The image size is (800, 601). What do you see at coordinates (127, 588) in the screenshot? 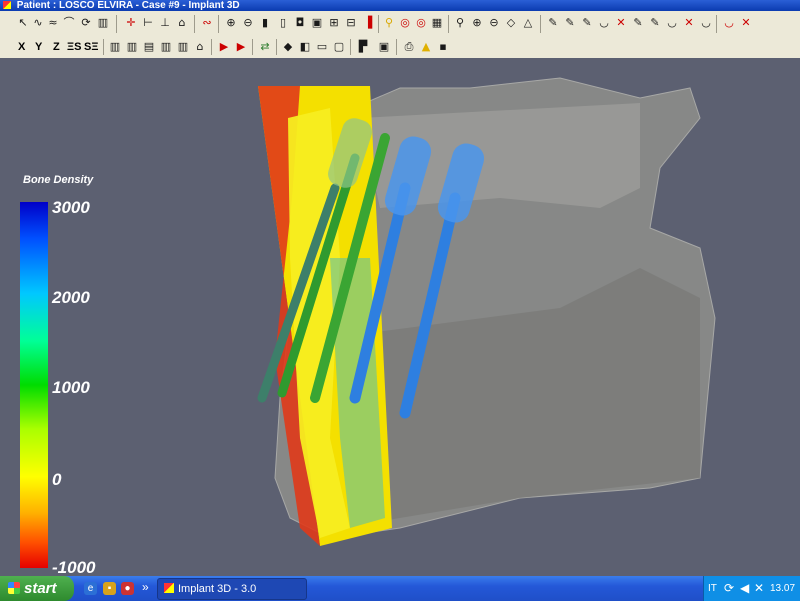
I see `media-icon: ●` at bounding box center [127, 588].